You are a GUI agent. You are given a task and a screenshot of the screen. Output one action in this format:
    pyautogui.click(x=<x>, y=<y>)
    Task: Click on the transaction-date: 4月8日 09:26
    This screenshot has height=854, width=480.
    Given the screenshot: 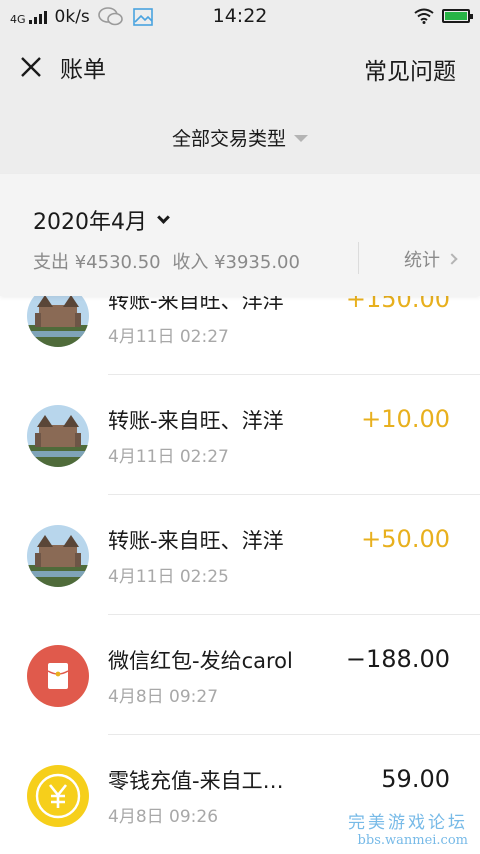 What is the action you would take?
    pyautogui.click(x=163, y=817)
    